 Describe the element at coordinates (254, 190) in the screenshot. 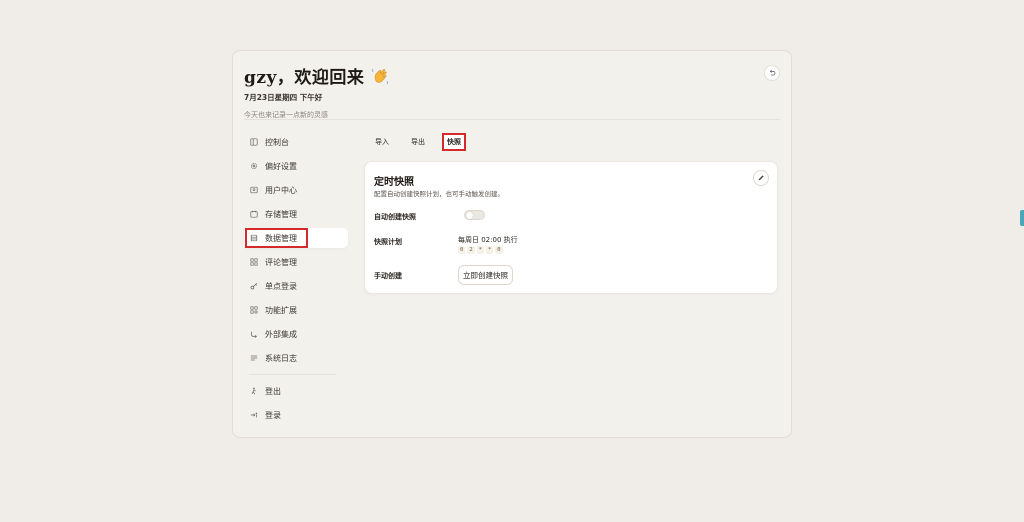

I see `user-card-icon` at that location.